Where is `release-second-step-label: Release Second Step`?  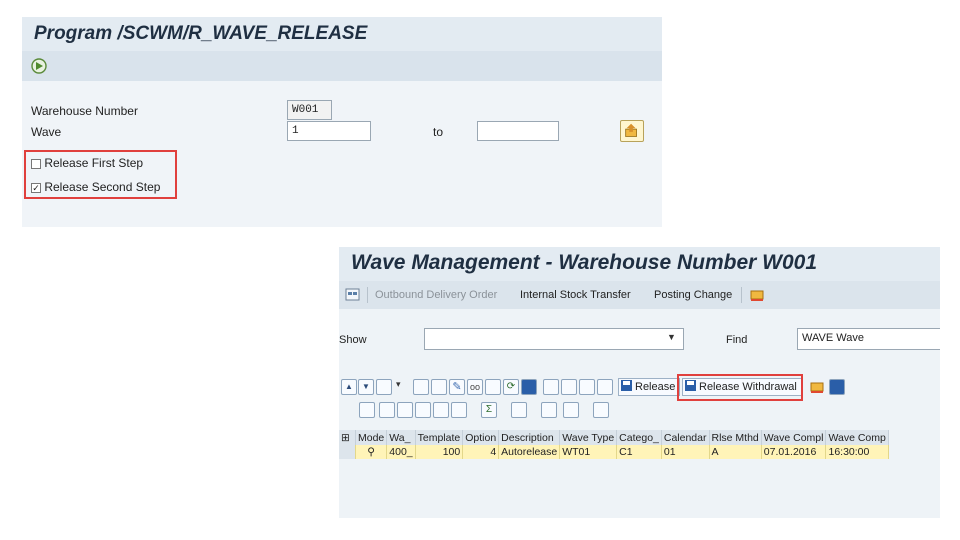
release-second-step-label: Release Second Step is located at coordinates (102, 187).